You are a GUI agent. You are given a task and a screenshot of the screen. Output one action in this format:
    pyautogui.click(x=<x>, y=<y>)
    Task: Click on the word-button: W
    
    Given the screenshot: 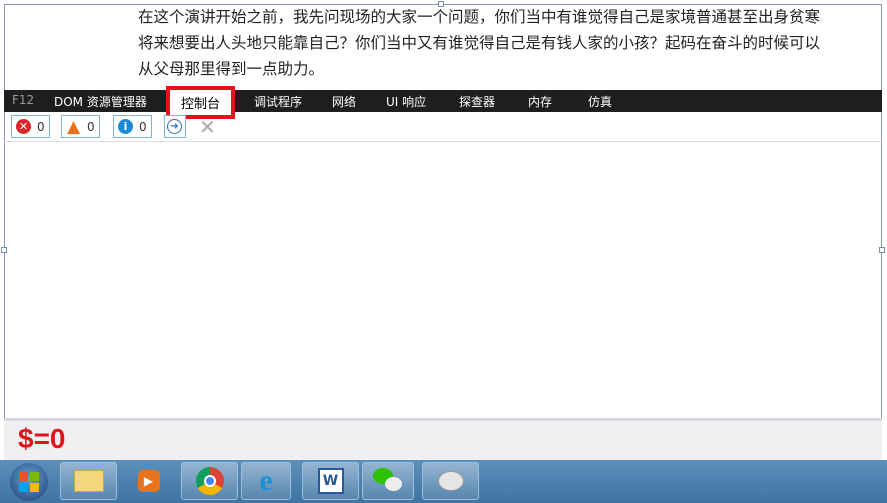 What is the action you would take?
    pyautogui.click(x=330, y=481)
    